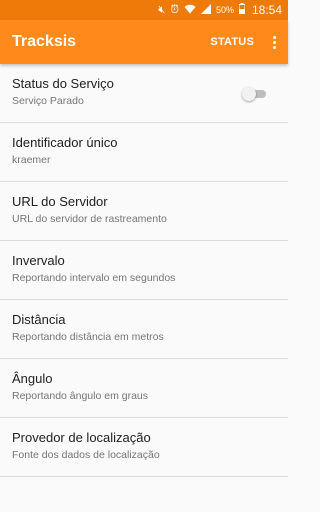 The image size is (320, 512). Describe the element at coordinates (80, 396) in the screenshot. I see `setting-summary: Reportando ângulo em graus` at that location.